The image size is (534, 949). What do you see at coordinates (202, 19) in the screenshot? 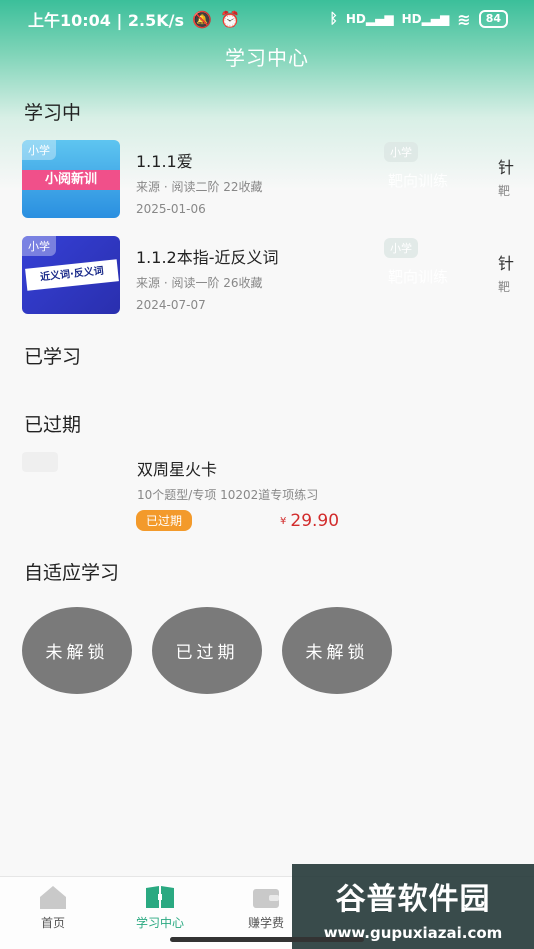
I see `mute-icon: 🔕` at bounding box center [202, 19].